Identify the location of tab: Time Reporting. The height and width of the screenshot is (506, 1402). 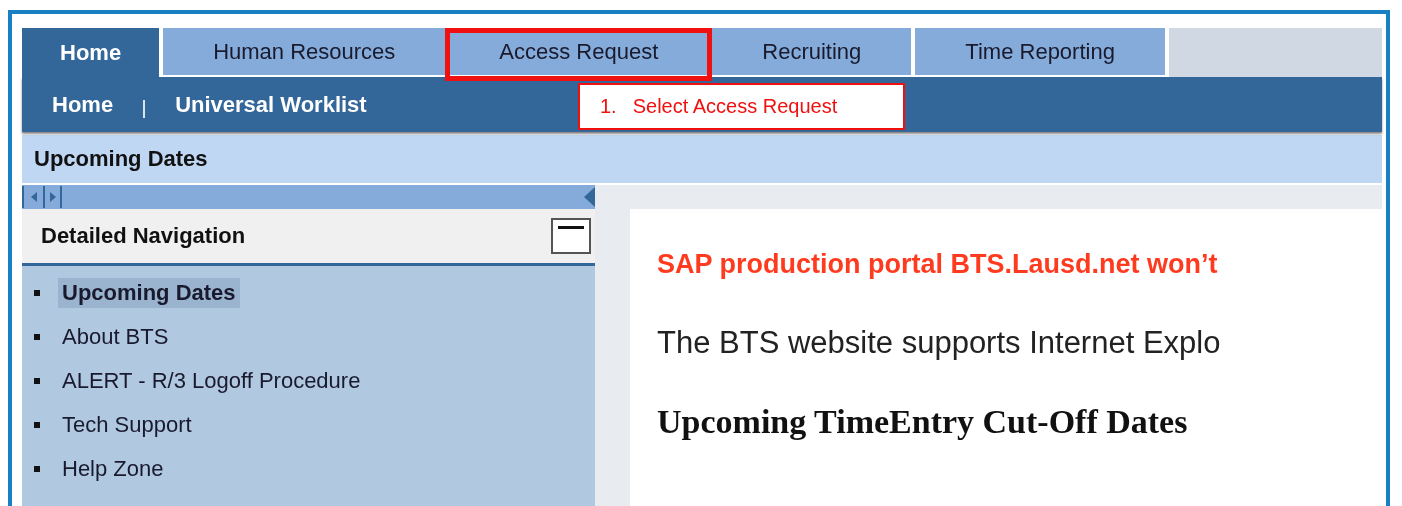
(1040, 52).